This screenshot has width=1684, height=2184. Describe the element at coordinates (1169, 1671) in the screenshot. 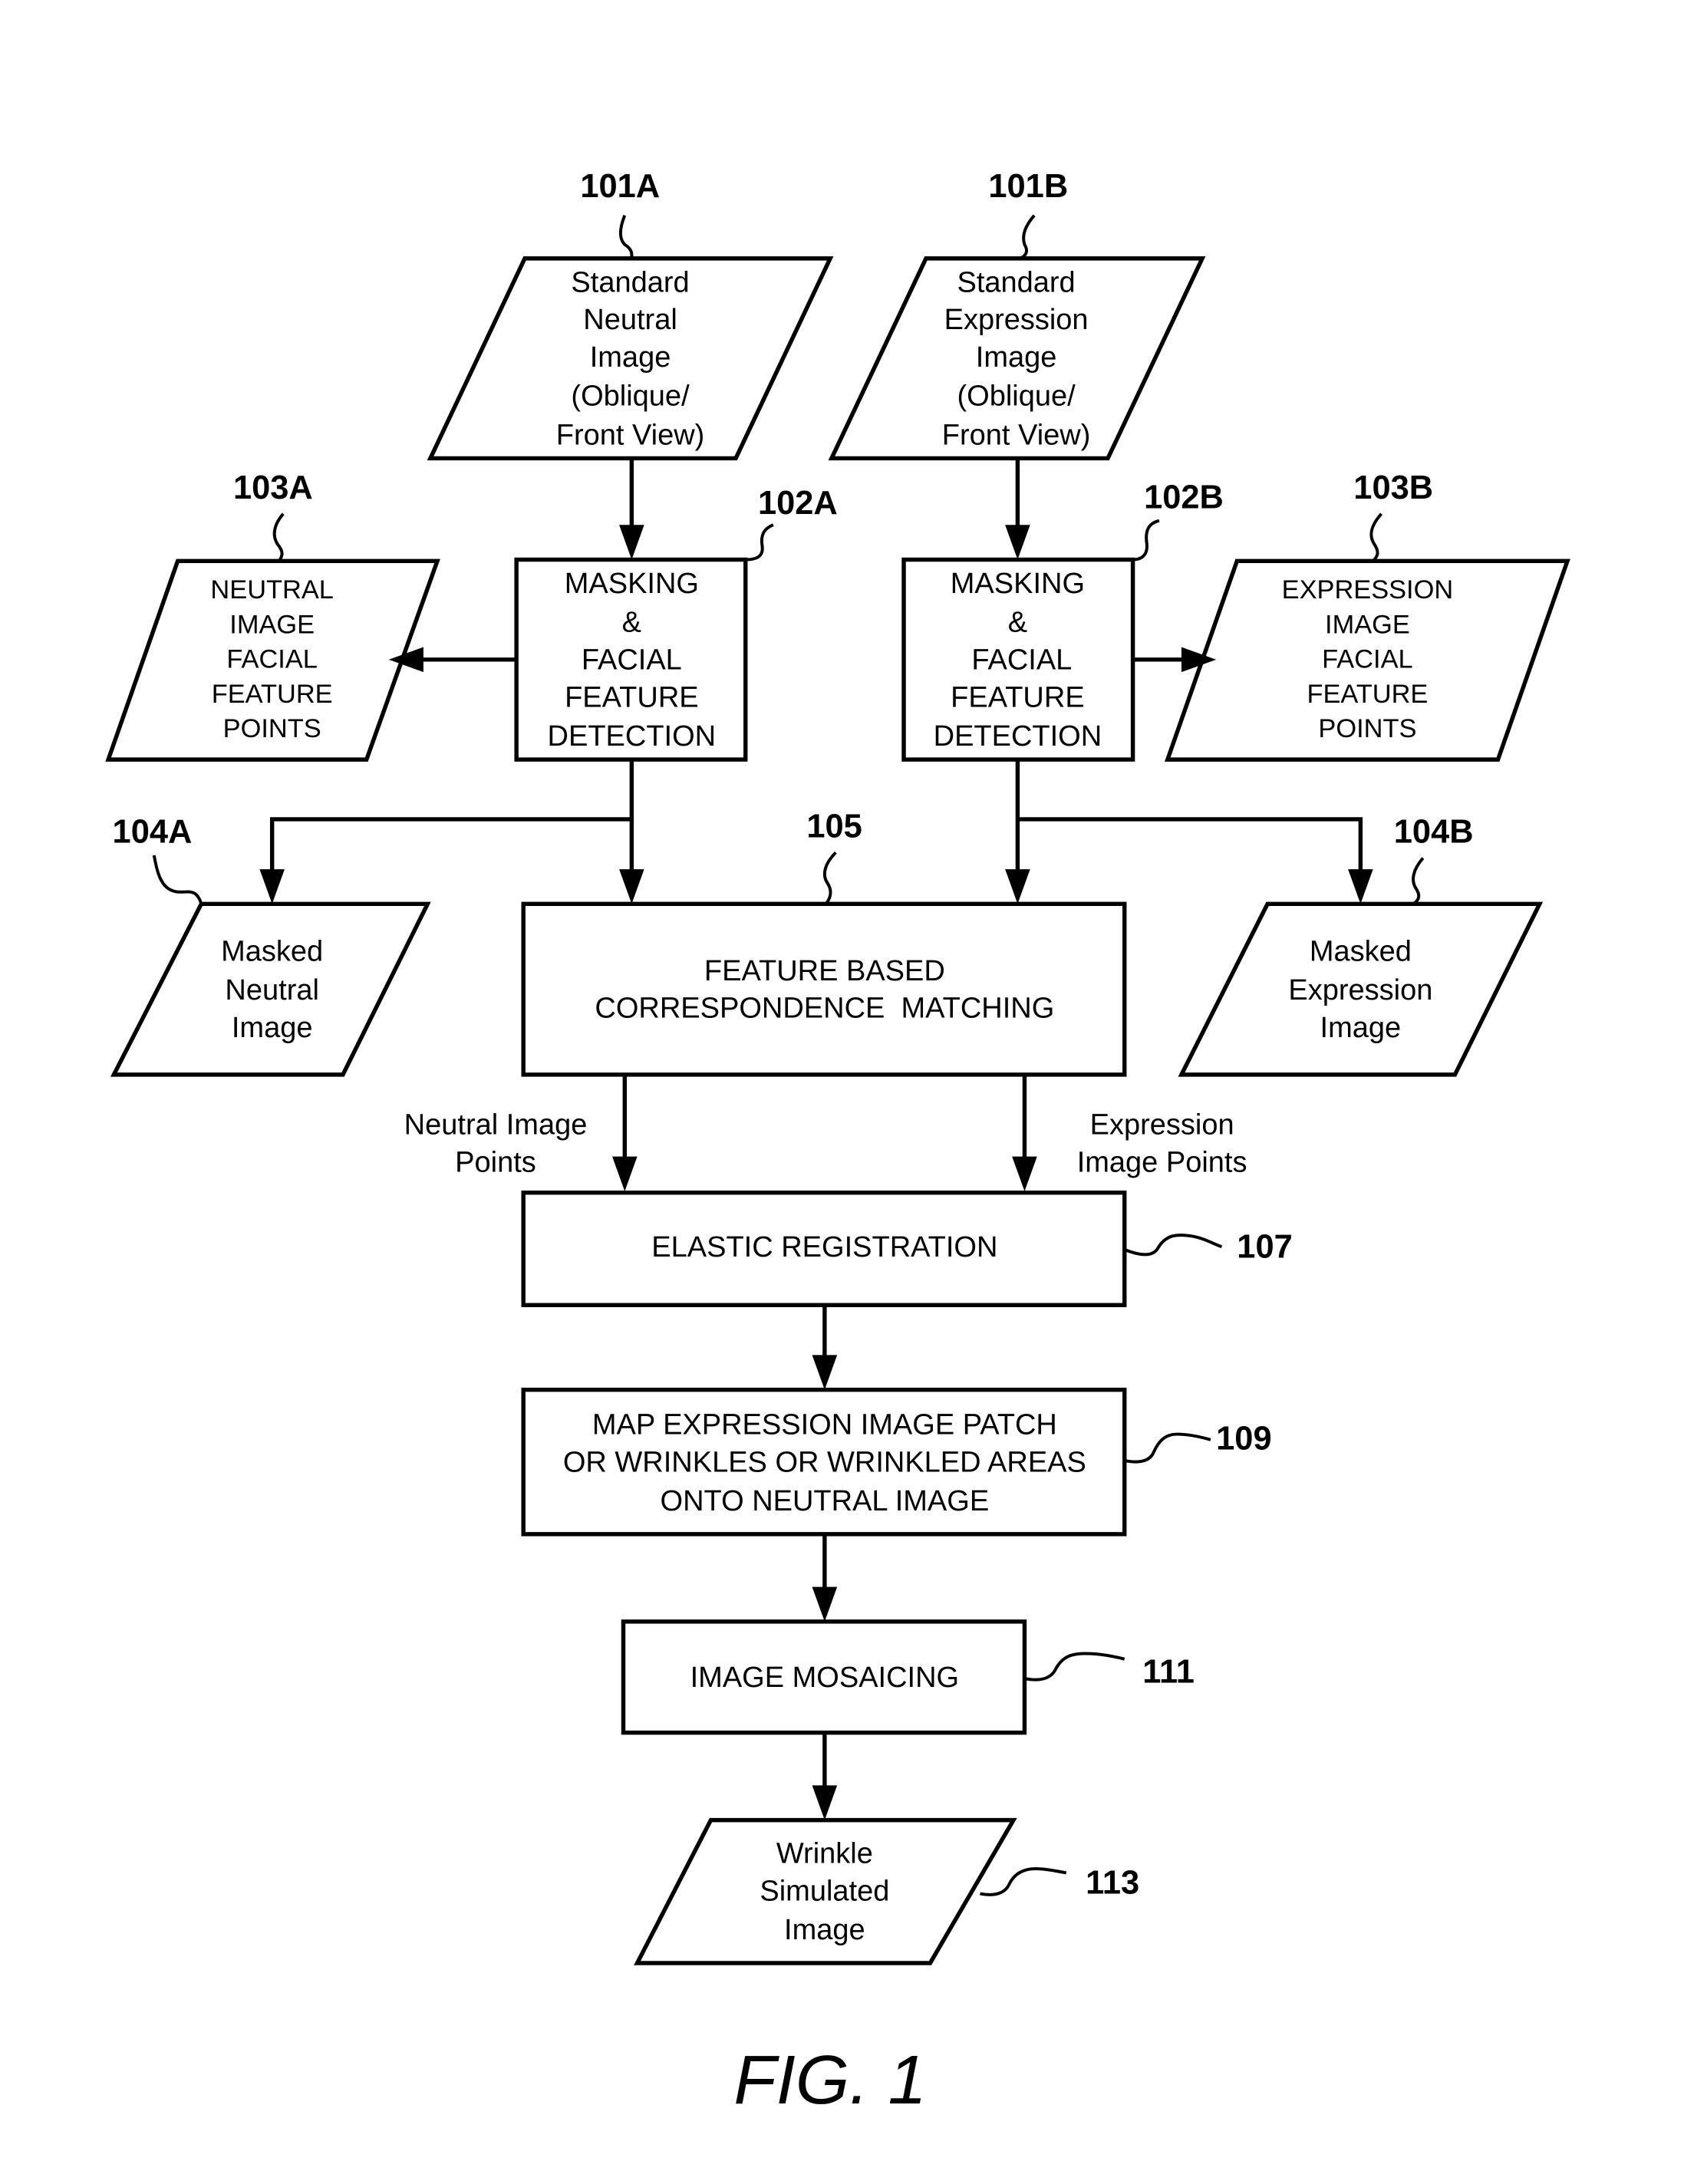

I see `ref-111-label: 111` at that location.